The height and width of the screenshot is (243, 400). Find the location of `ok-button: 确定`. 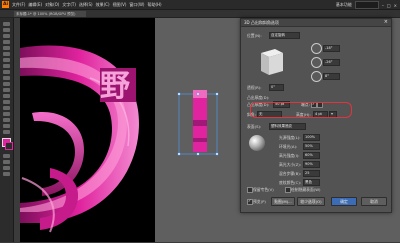

ok-button: 确定 is located at coordinates (344, 201).